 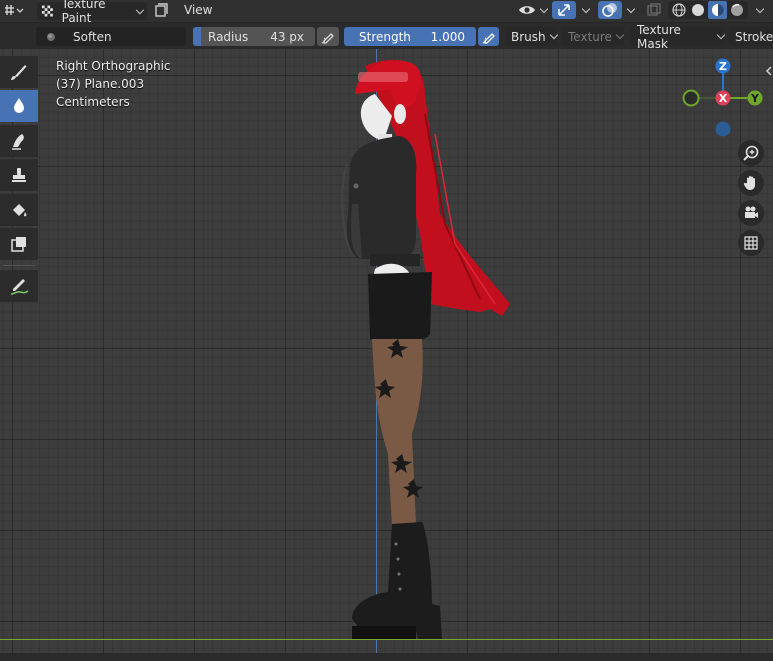 I want to click on brush-name: Soften, so click(x=92, y=36).